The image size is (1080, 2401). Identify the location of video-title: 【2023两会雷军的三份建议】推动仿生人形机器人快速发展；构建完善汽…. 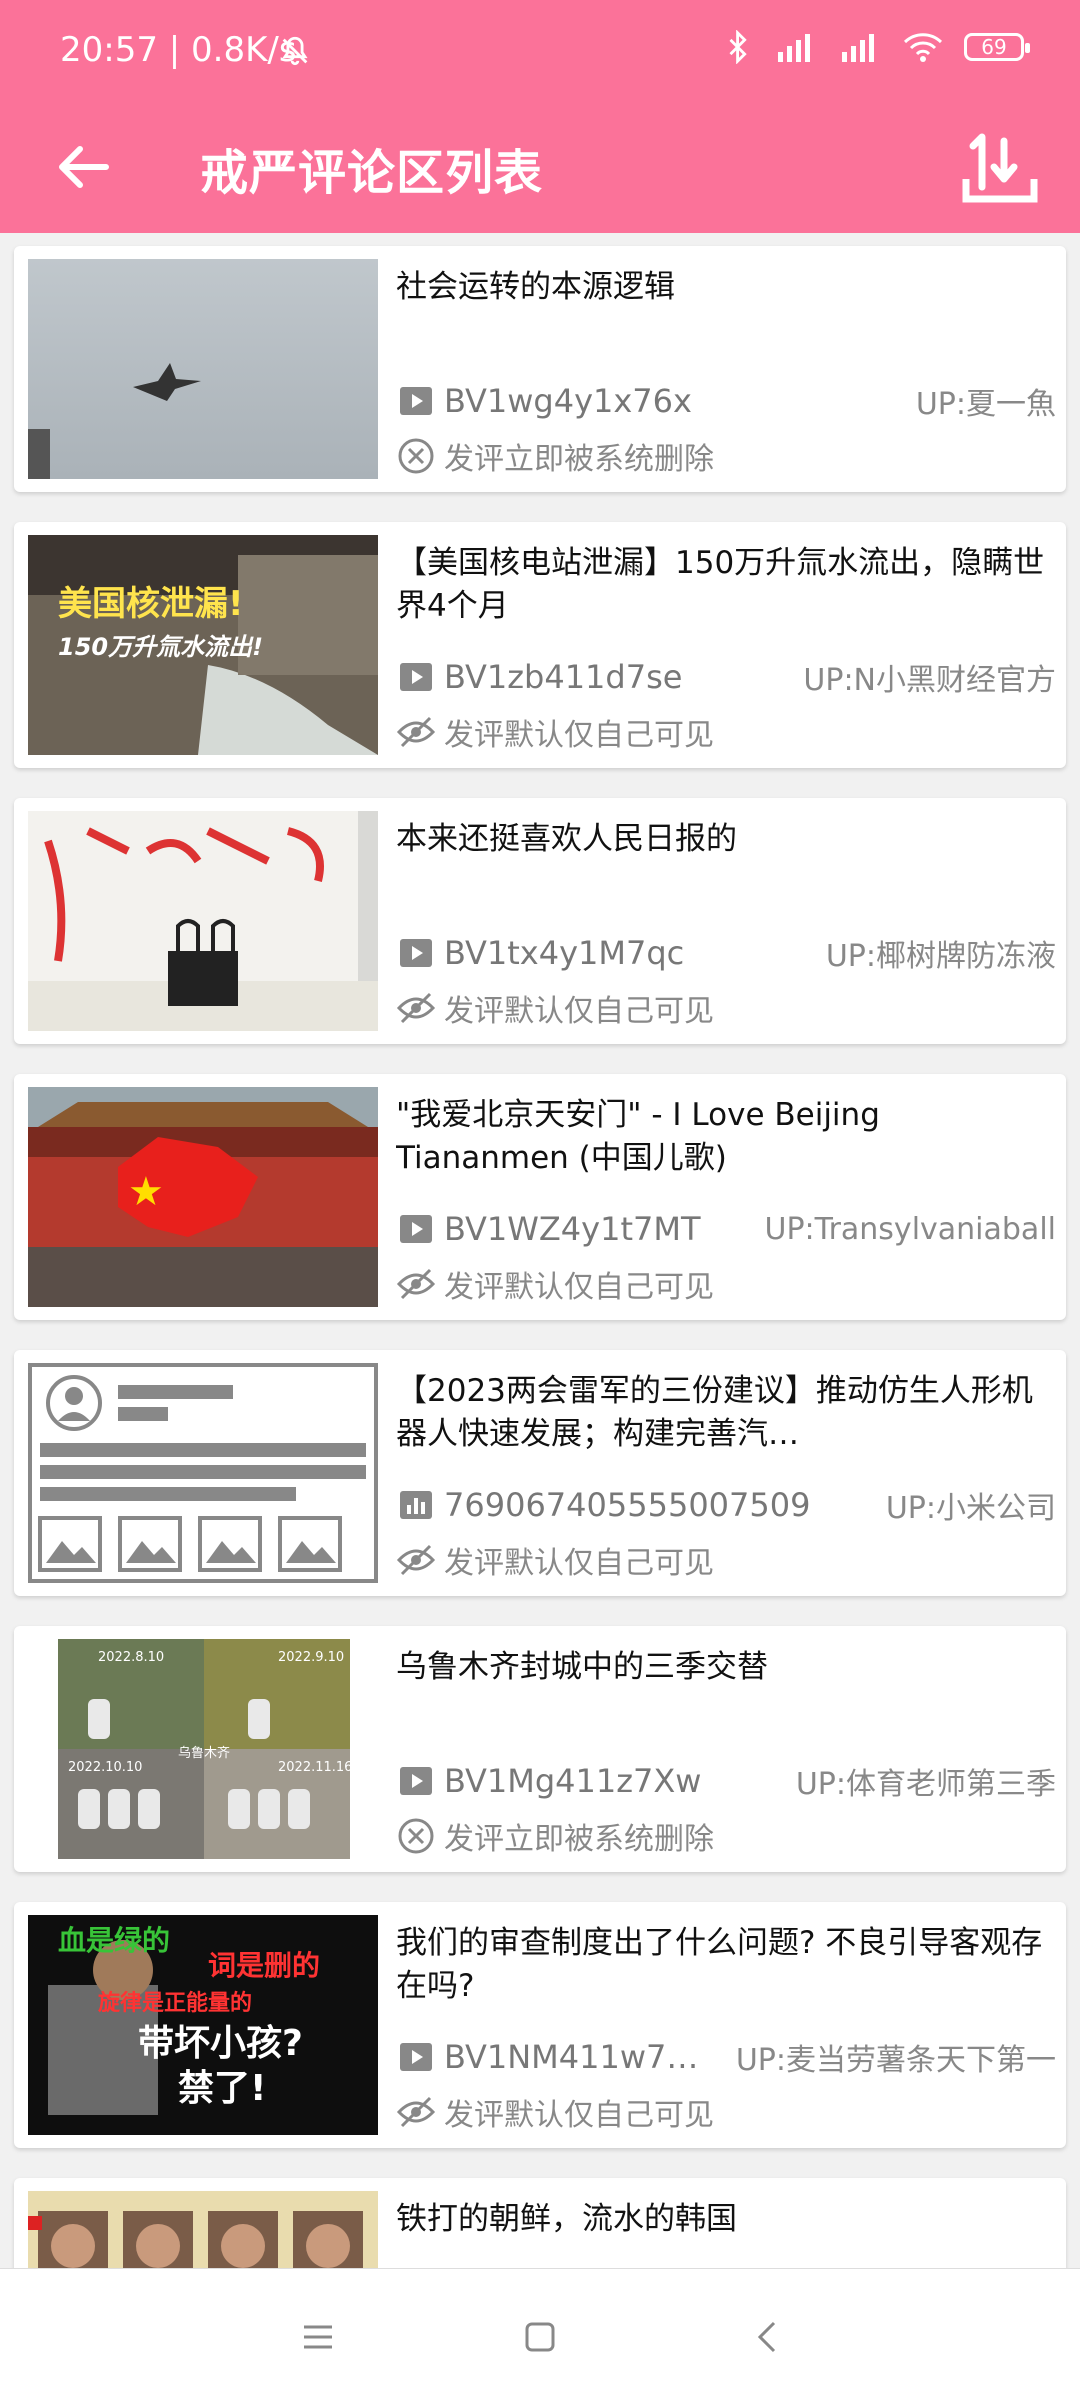
(714, 1412).